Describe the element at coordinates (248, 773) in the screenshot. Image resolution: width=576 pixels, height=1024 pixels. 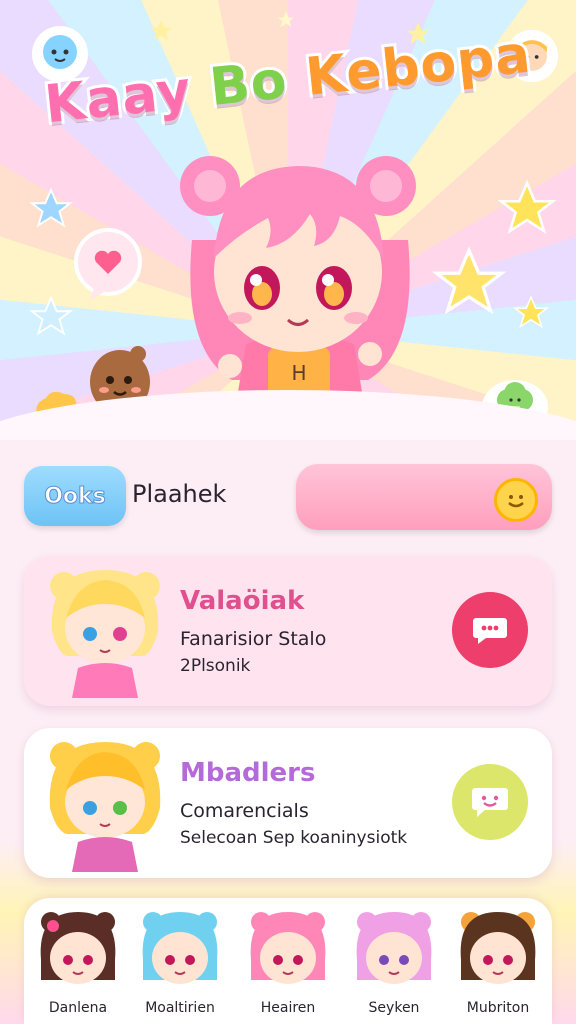
I see `card-title: Mbadlers` at that location.